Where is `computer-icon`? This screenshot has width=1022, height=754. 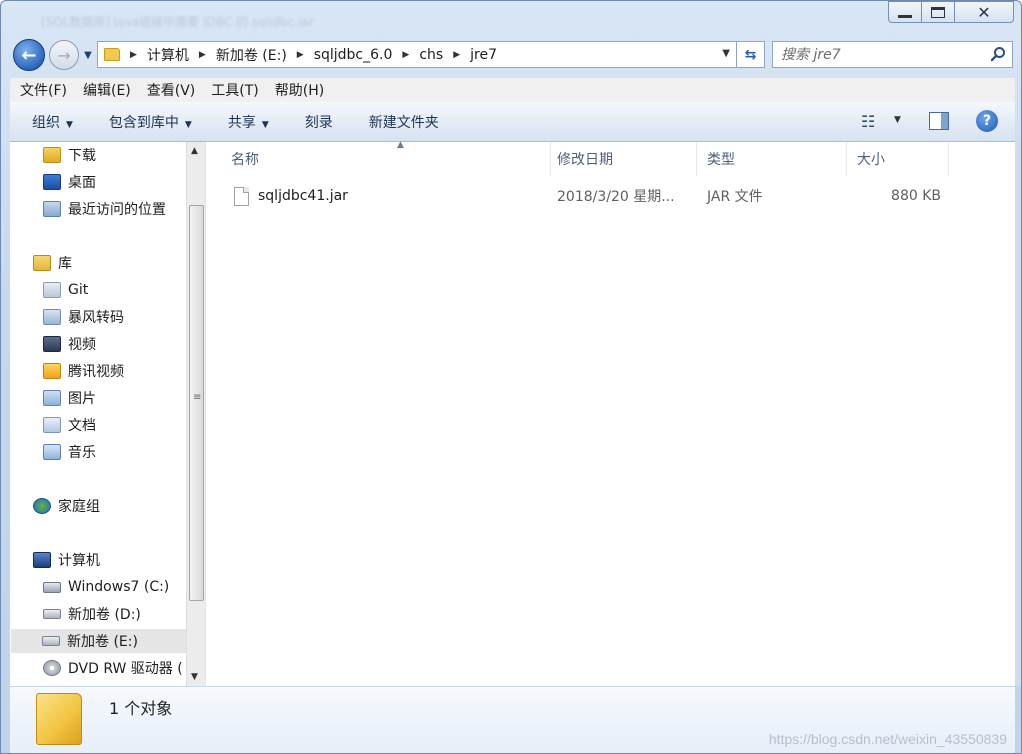
computer-icon is located at coordinates (42, 560).